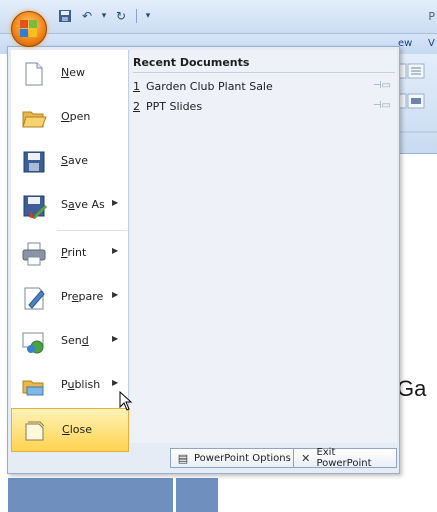  What do you see at coordinates (431, 16) in the screenshot?
I see `window-title: P` at bounding box center [431, 16].